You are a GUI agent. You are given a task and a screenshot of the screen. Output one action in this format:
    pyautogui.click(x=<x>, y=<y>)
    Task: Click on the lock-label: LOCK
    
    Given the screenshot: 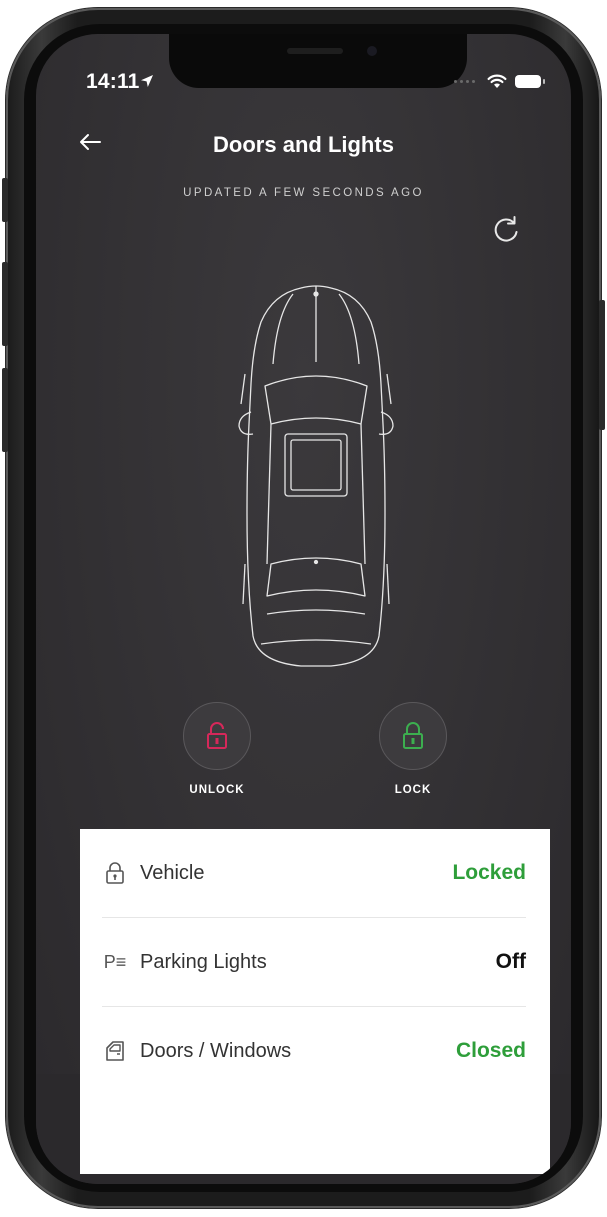 What is the action you would take?
    pyautogui.click(x=413, y=790)
    